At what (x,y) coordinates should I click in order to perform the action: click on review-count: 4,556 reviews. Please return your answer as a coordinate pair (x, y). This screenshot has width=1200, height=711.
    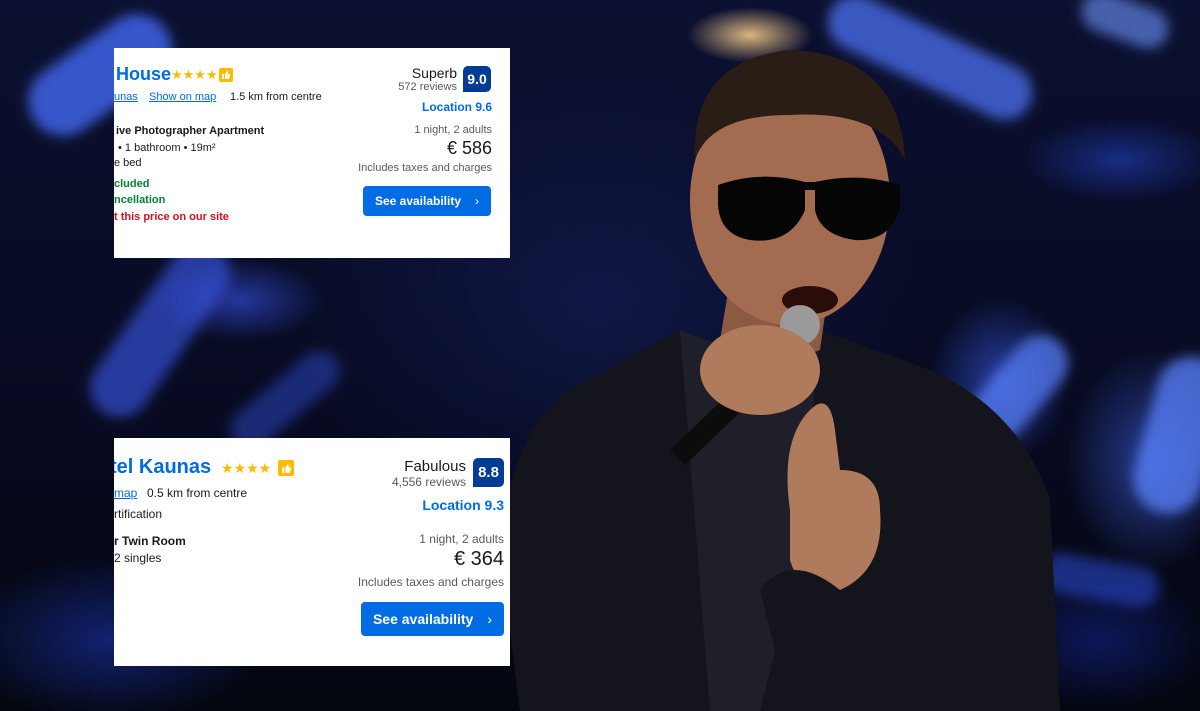
    Looking at the image, I should click on (428, 482).